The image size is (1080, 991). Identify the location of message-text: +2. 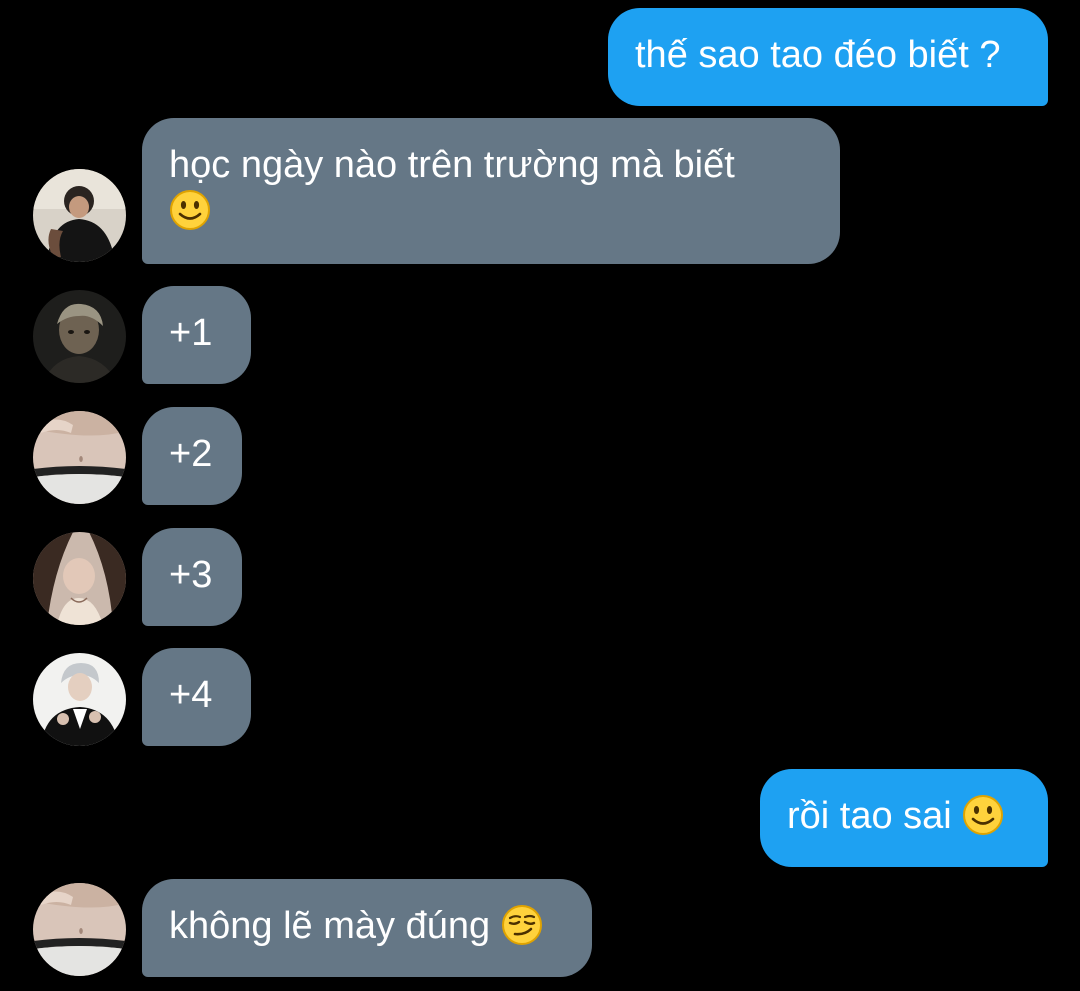
(191, 454).